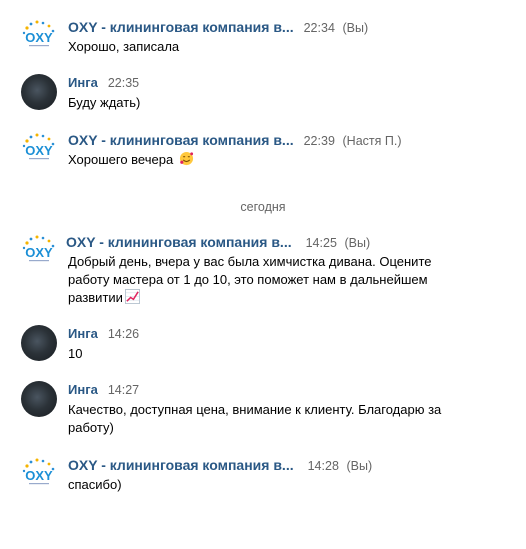 This screenshot has height=549, width=526. What do you see at coordinates (263, 207) in the screenshot?
I see `date-divider: сегодня` at bounding box center [263, 207].